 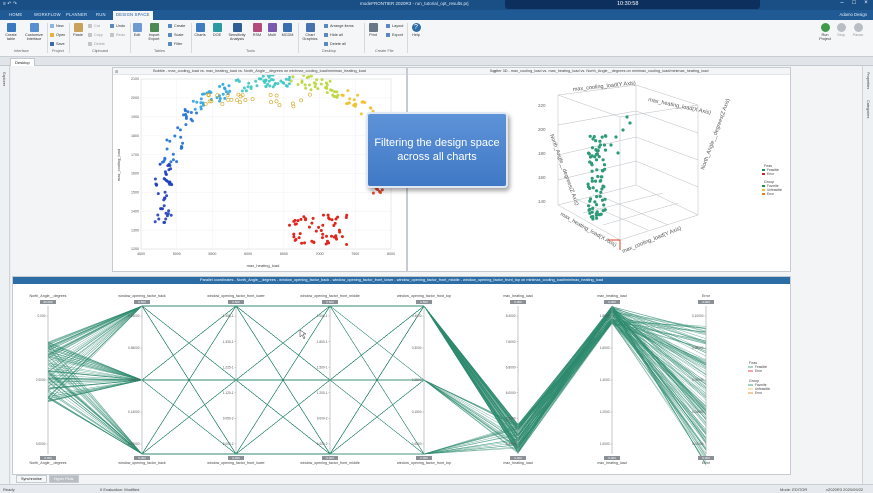 What do you see at coordinates (22, 62) in the screenshot?
I see `tab-desktop: Desktop` at bounding box center [22, 62].